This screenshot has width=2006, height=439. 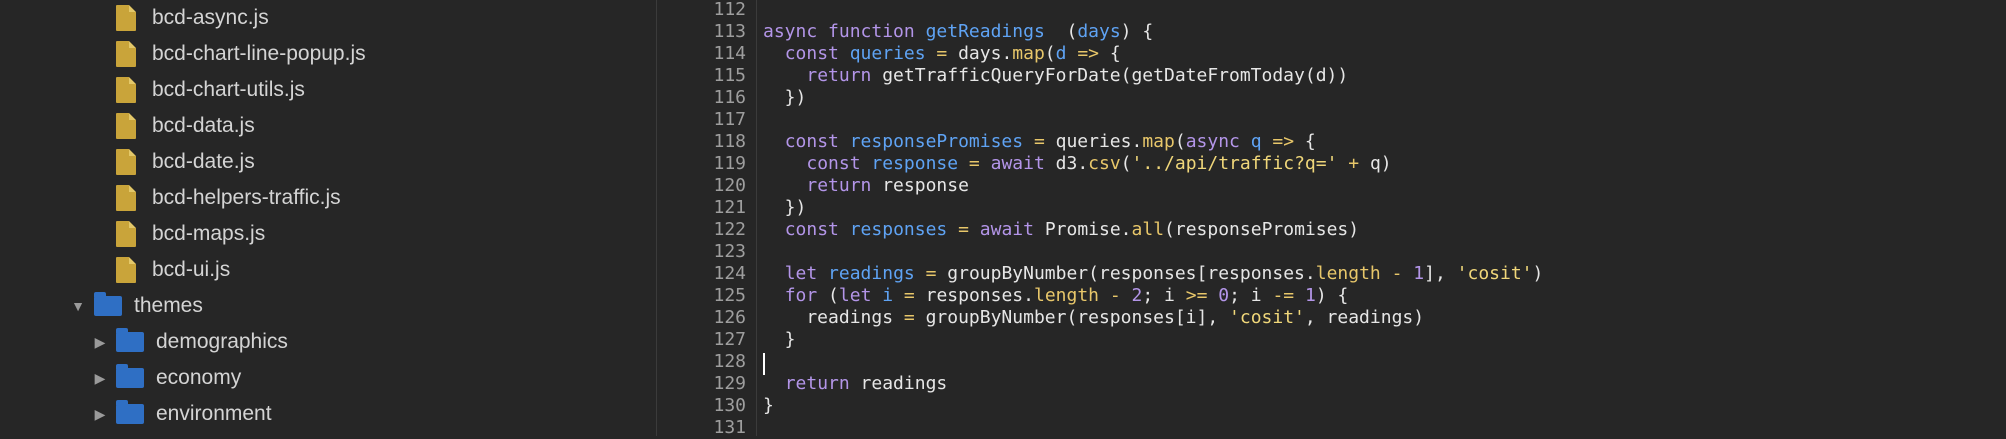 What do you see at coordinates (203, 125) in the screenshot?
I see `file-label: bcd-data.js` at bounding box center [203, 125].